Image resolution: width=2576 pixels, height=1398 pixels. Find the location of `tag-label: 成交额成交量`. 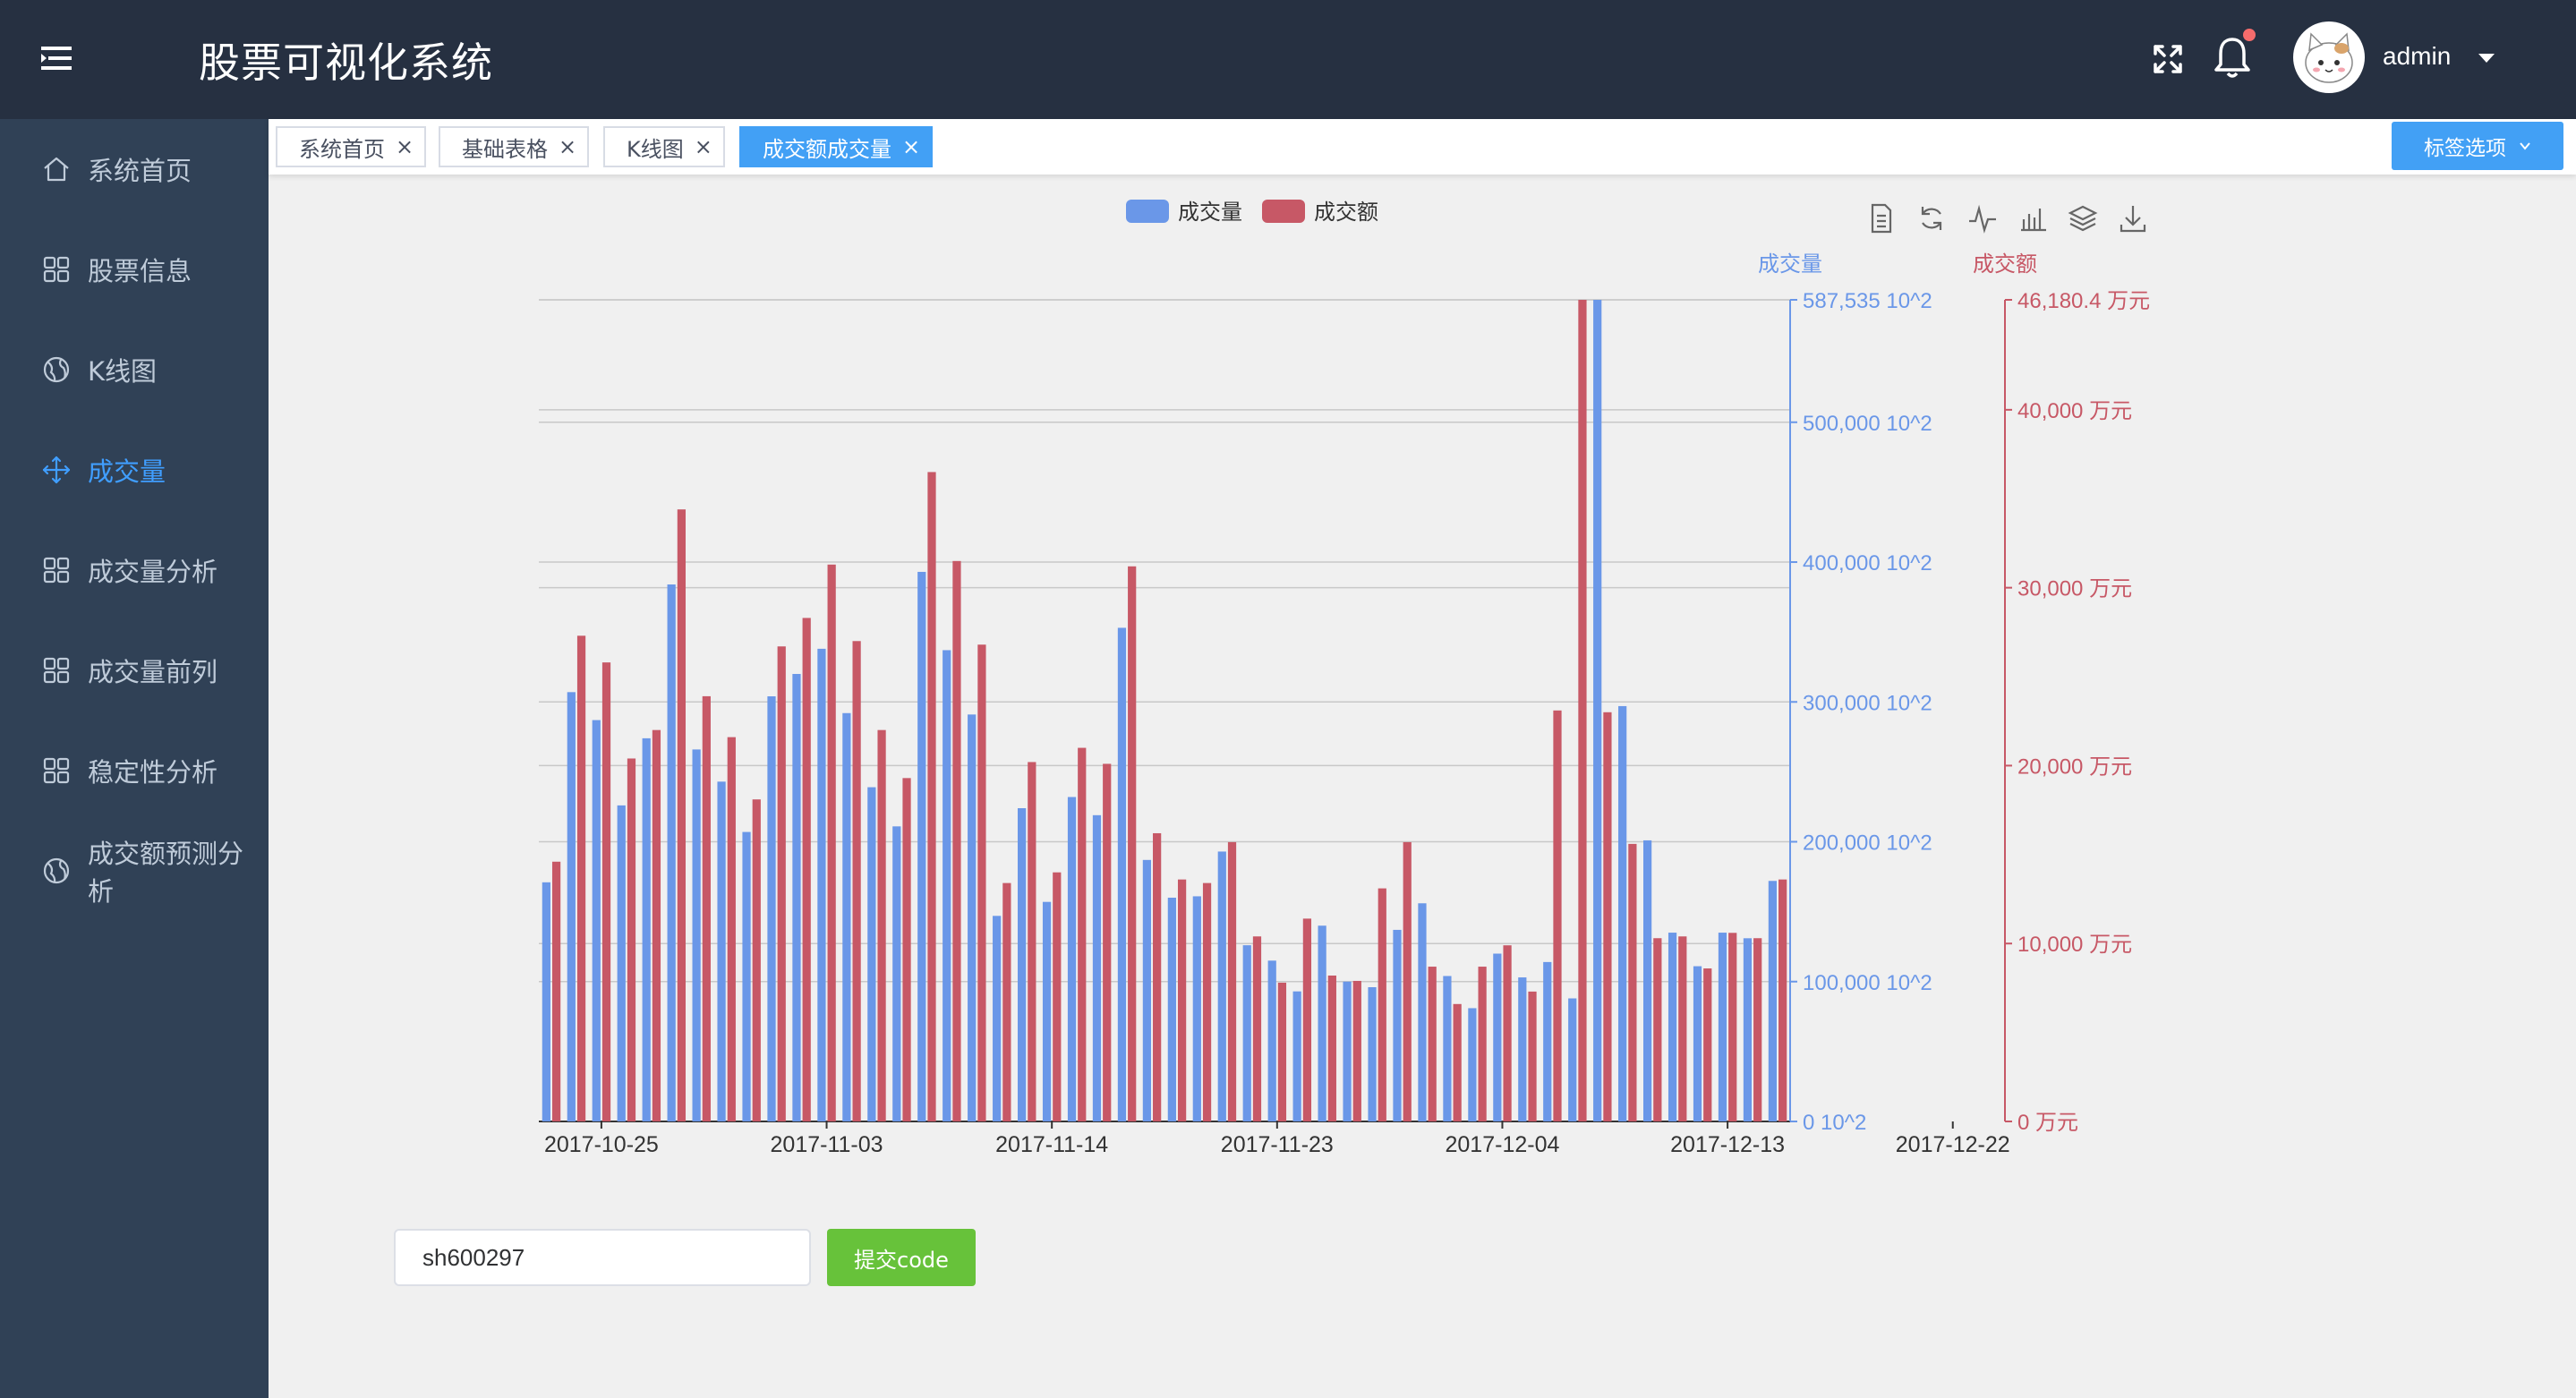

tag-label: 成交额成交量 is located at coordinates (827, 149).